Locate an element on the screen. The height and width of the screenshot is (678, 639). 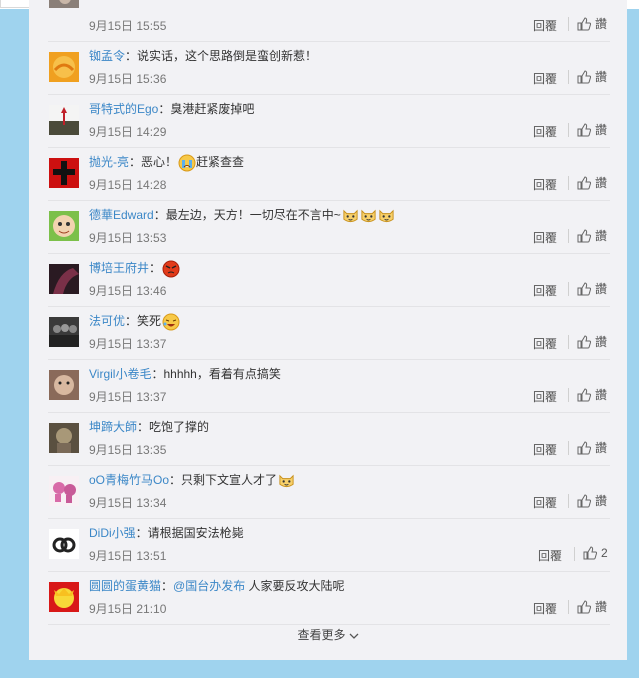
comment-item: 法可优：笑死 9月15日 13:37 回覆 讚 is located at coordinates (329, 333).